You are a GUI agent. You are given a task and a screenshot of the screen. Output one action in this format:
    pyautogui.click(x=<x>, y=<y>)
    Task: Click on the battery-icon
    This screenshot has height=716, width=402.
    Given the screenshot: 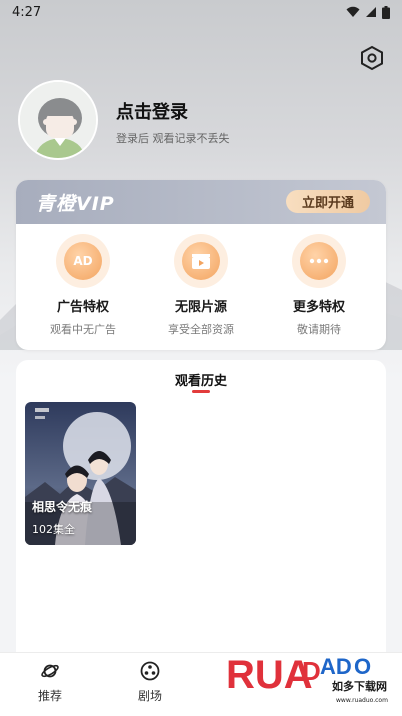 What is the action you would take?
    pyautogui.click(x=386, y=12)
    